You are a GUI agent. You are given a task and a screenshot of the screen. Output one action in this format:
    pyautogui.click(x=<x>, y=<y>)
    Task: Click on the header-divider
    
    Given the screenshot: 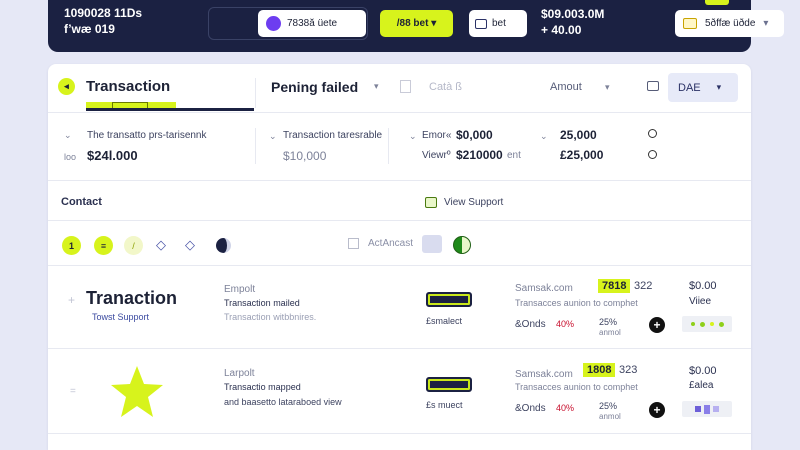 What is the action you would take?
    pyautogui.click(x=399, y=112)
    